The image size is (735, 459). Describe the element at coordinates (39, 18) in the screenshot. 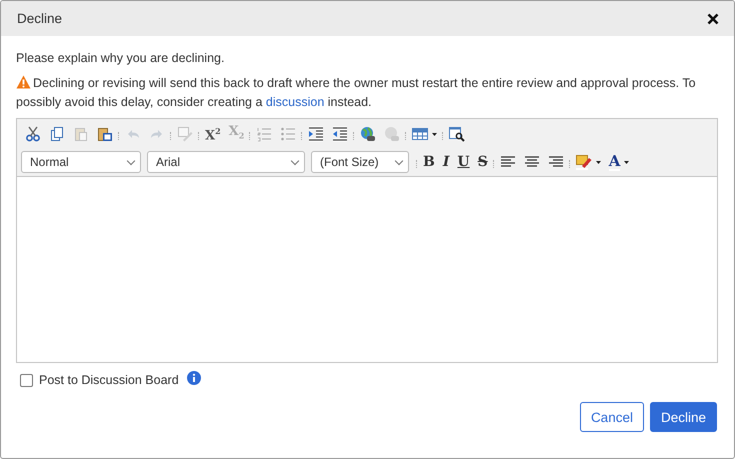

I see `dialog-title: Decline` at that location.